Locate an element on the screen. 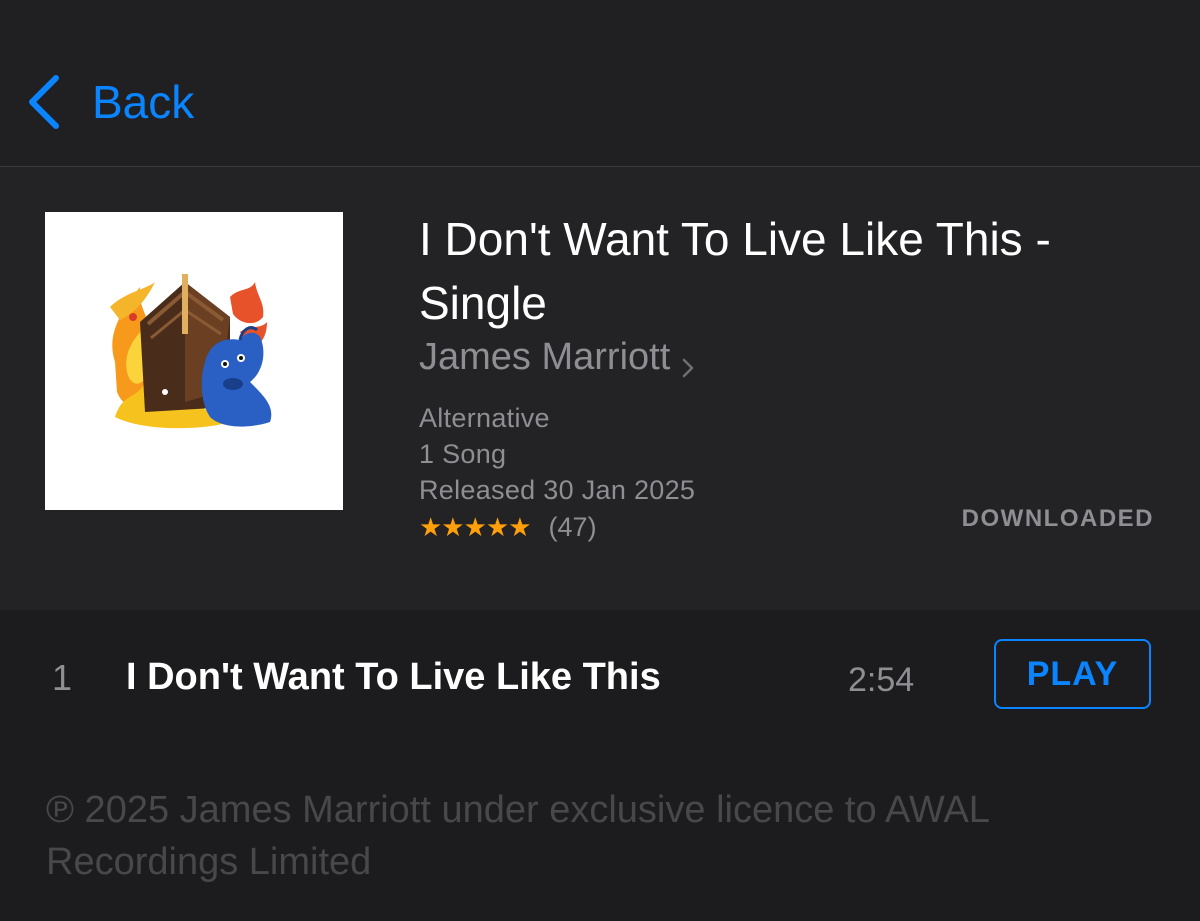  rating-count: (47) is located at coordinates (572, 527).